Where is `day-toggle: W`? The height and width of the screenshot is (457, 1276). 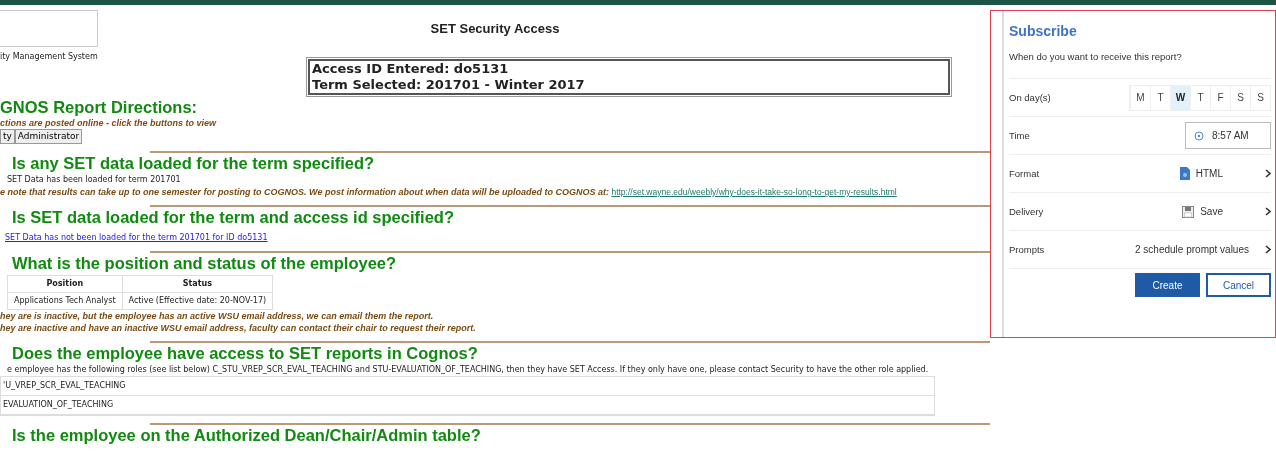 day-toggle: W is located at coordinates (1180, 97).